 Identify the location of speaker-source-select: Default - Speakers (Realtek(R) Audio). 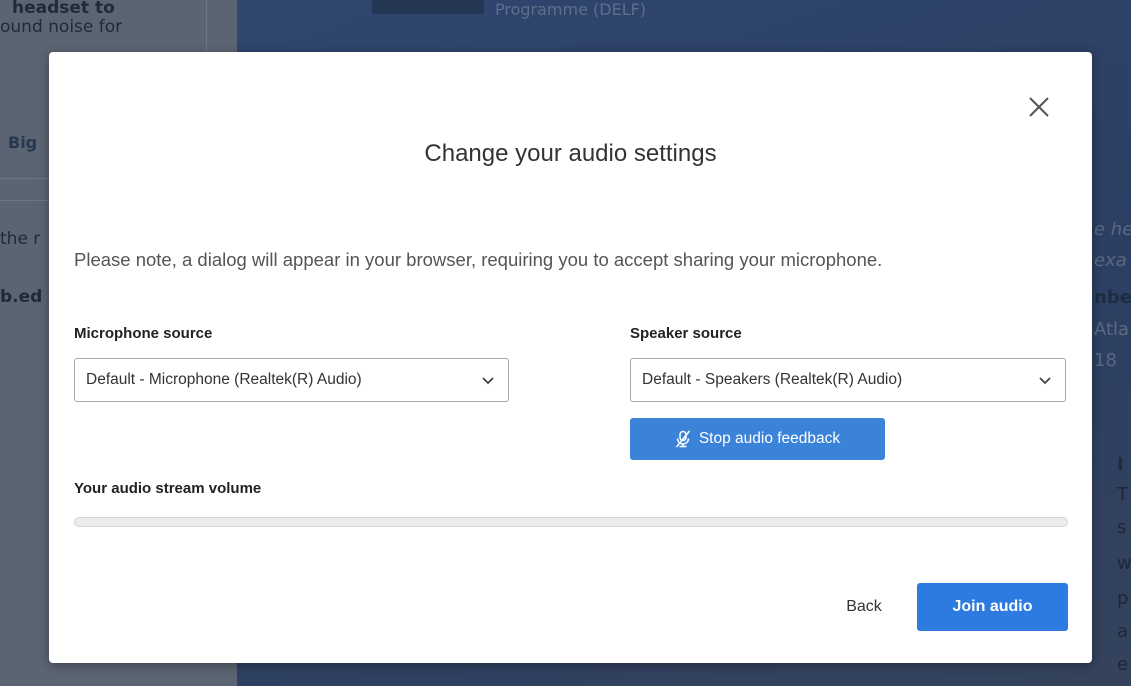
(848, 380).